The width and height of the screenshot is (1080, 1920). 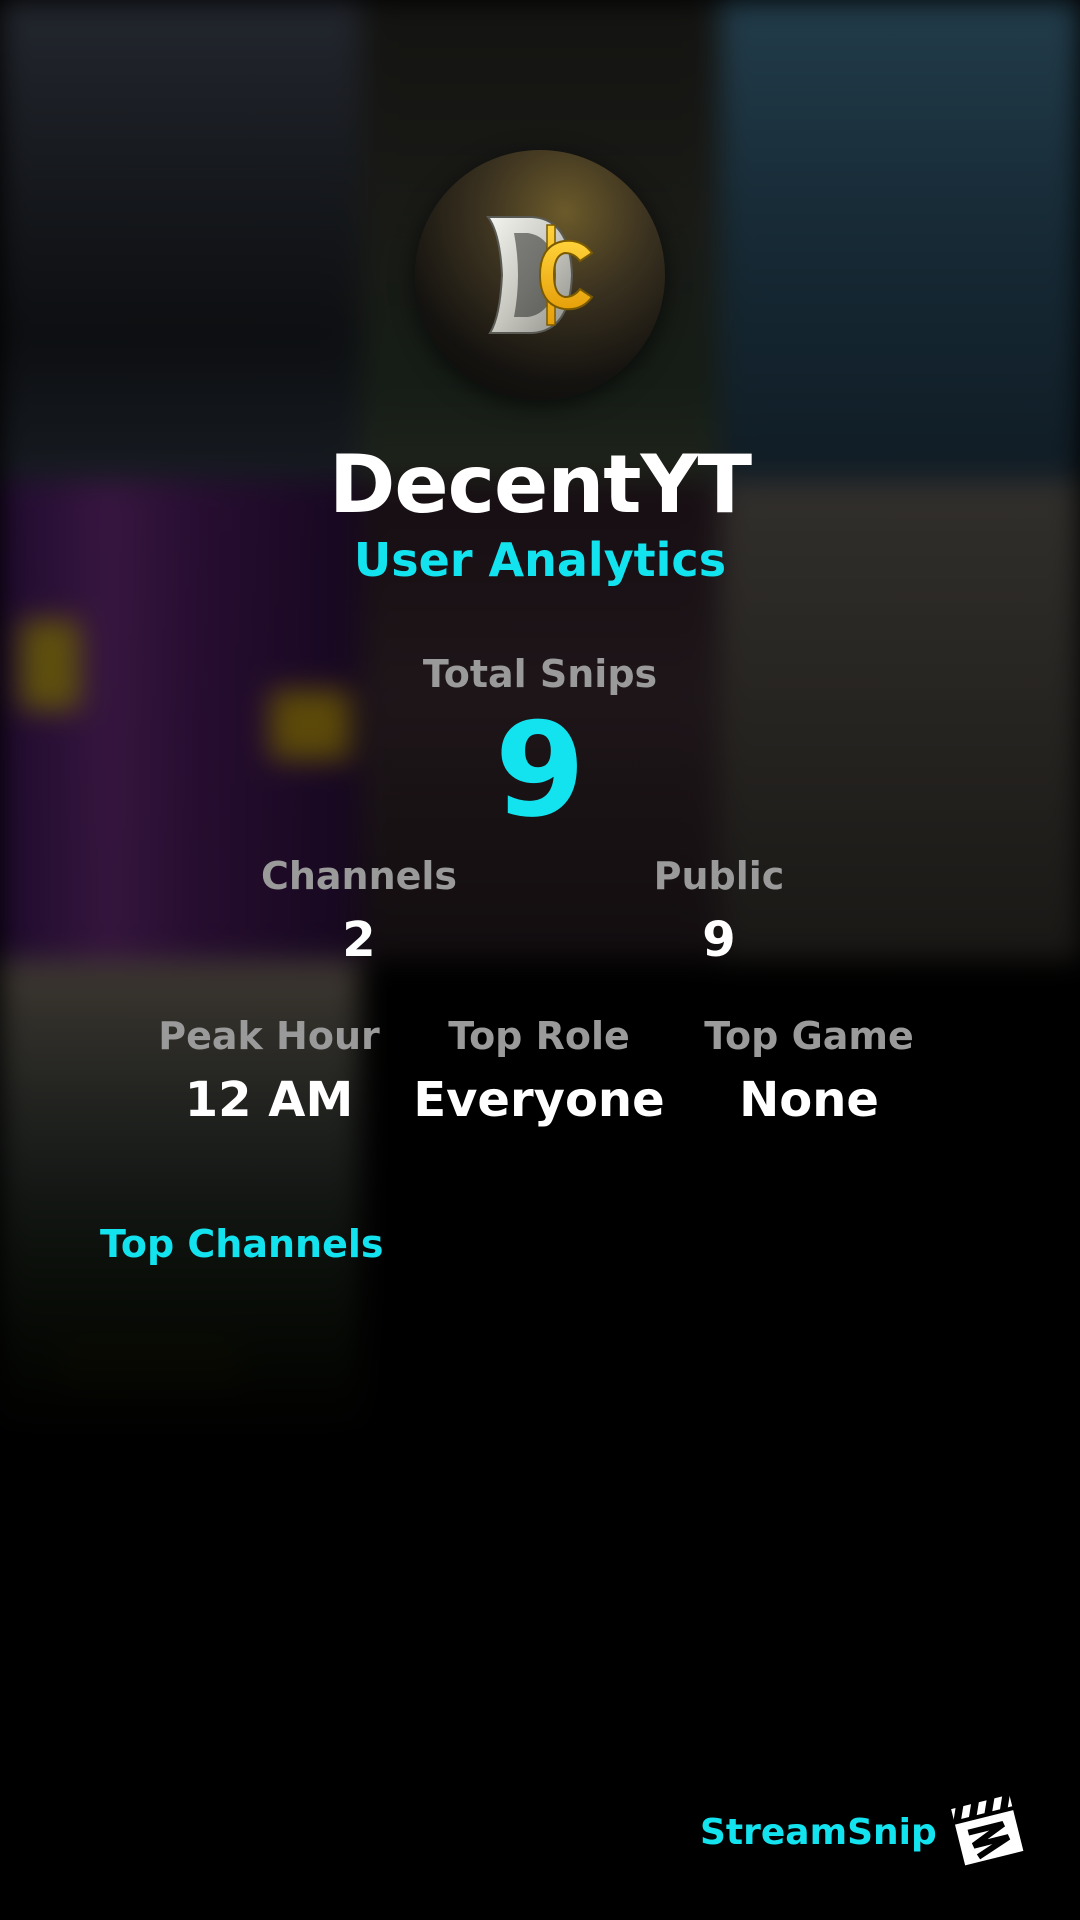 What do you see at coordinates (359, 940) in the screenshot?
I see `channels-value: 2` at bounding box center [359, 940].